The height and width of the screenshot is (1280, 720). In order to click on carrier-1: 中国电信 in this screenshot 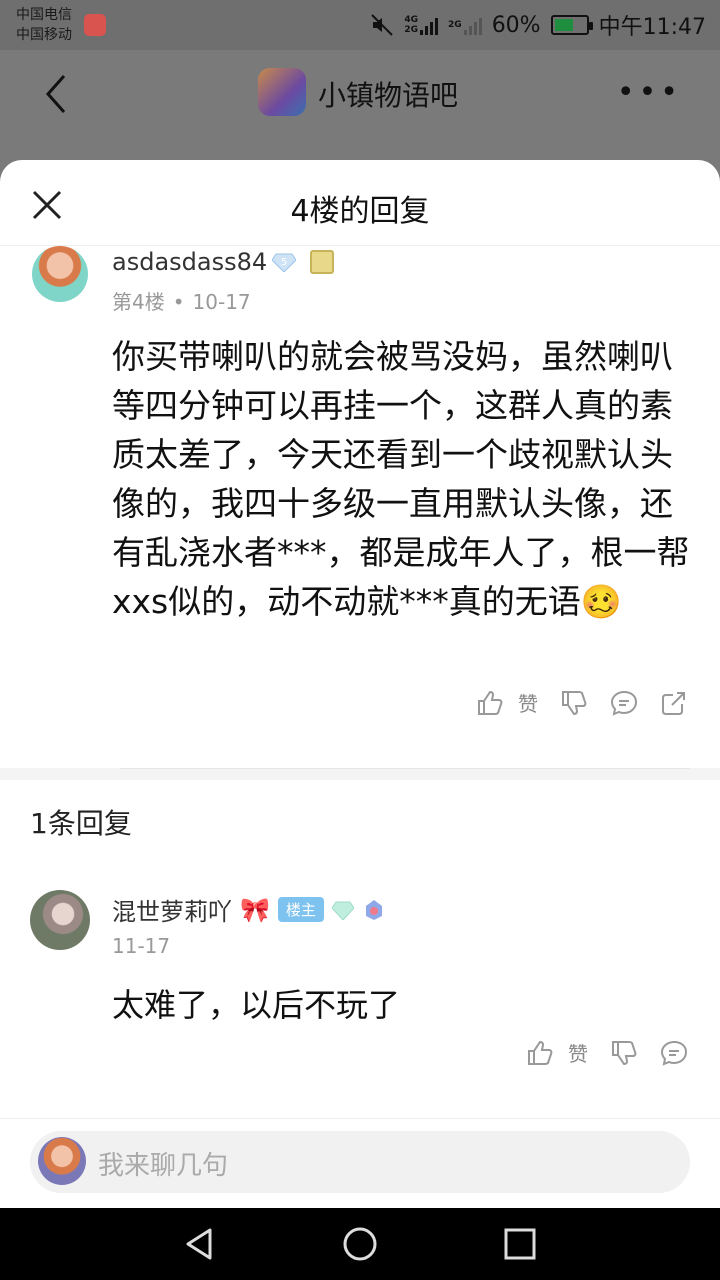, I will do `click(44, 15)`.